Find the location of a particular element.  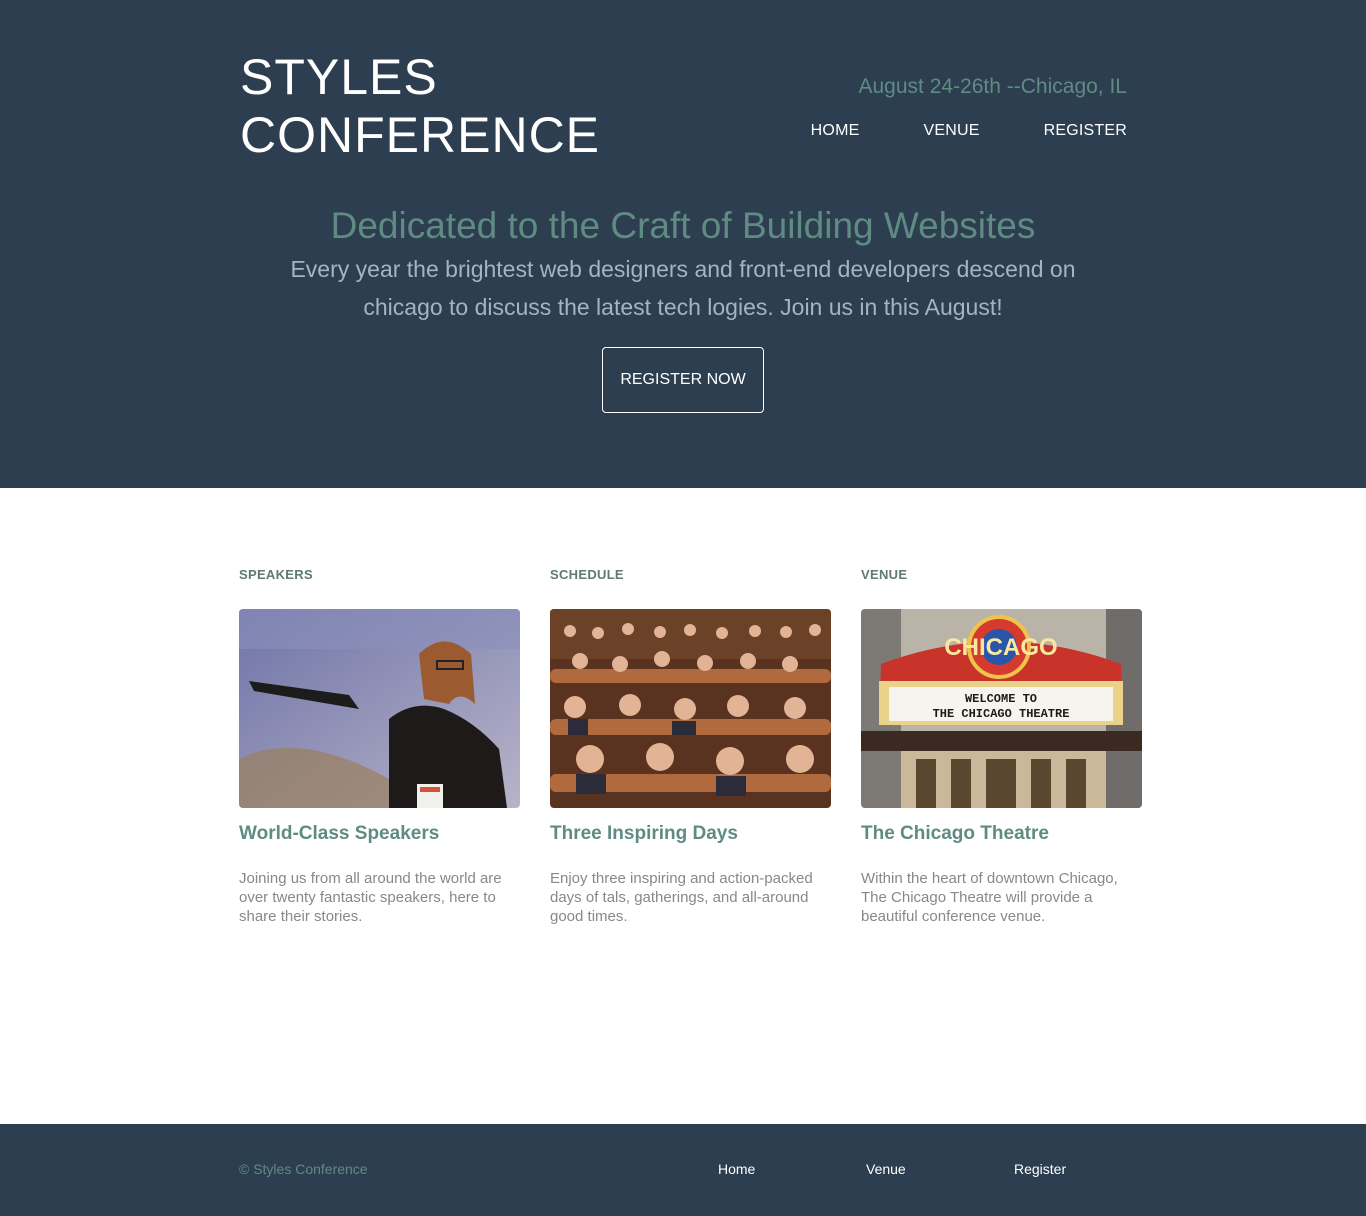

section-title: The Chicago Theatre is located at coordinates (1001, 834).